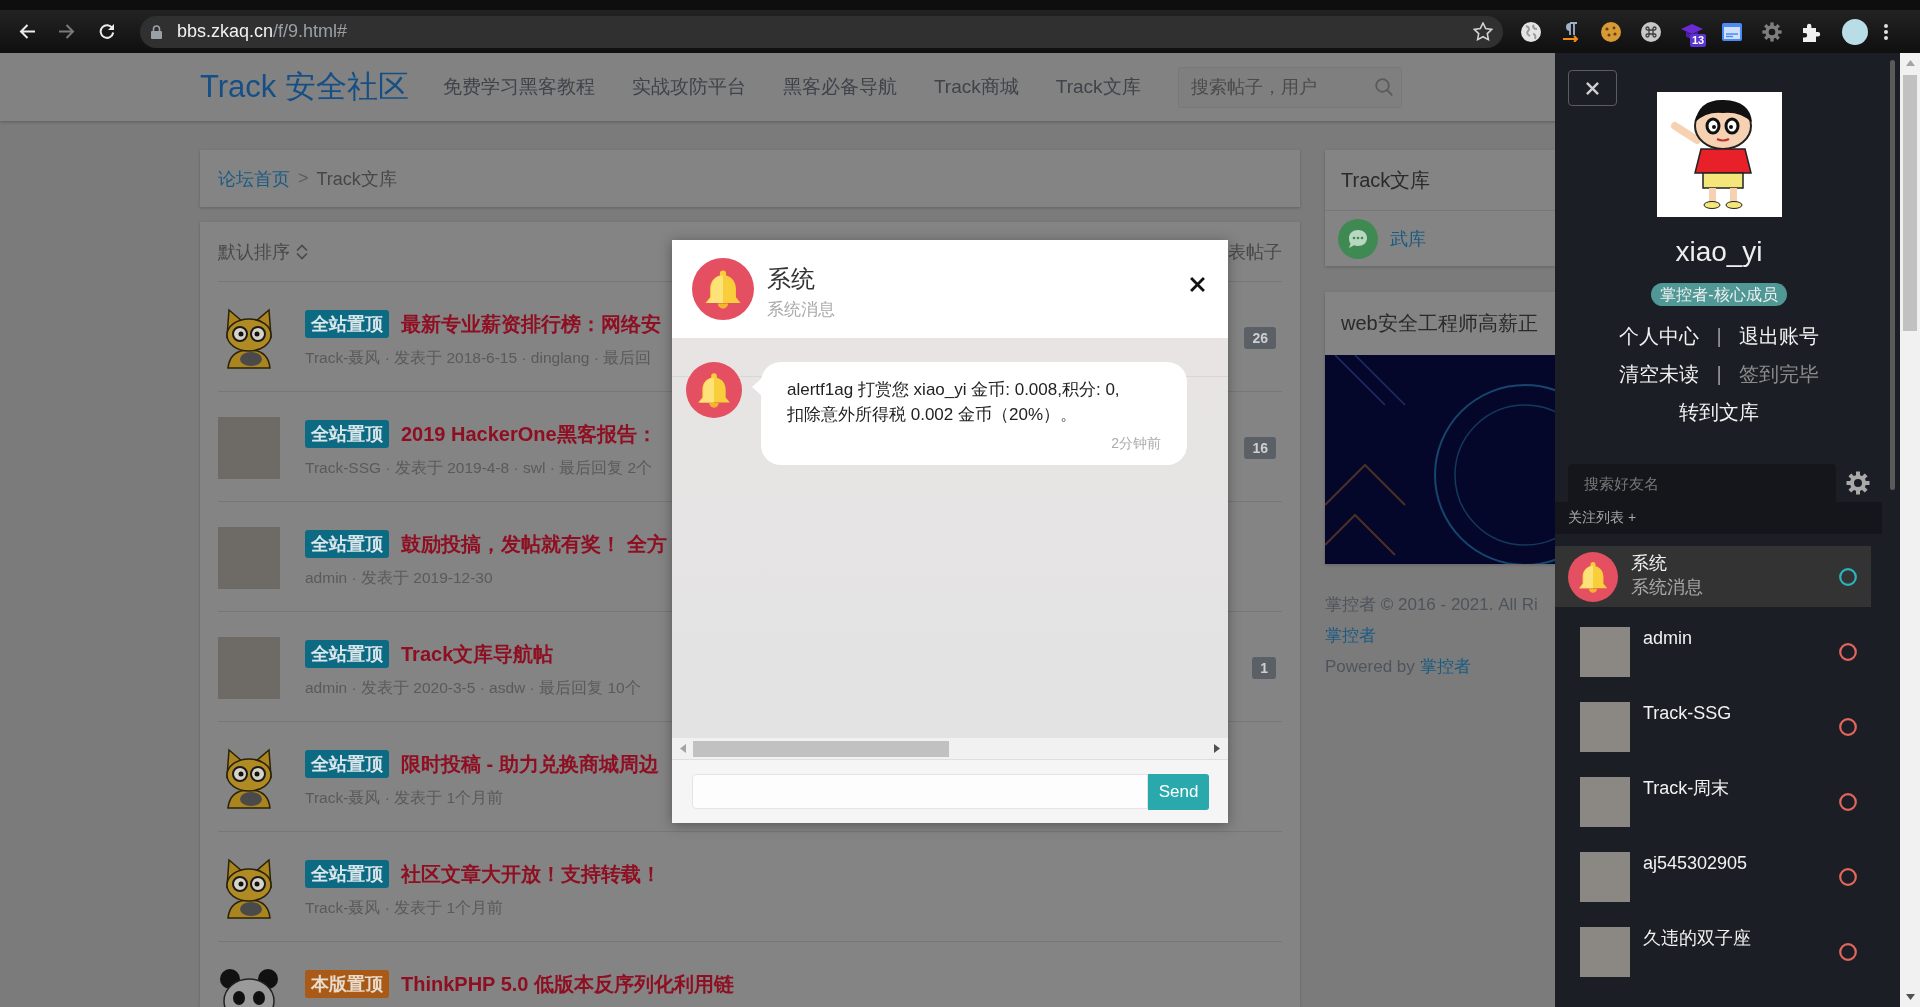  What do you see at coordinates (347, 984) in the screenshot?
I see `pinned-badge: 本版置顶` at bounding box center [347, 984].